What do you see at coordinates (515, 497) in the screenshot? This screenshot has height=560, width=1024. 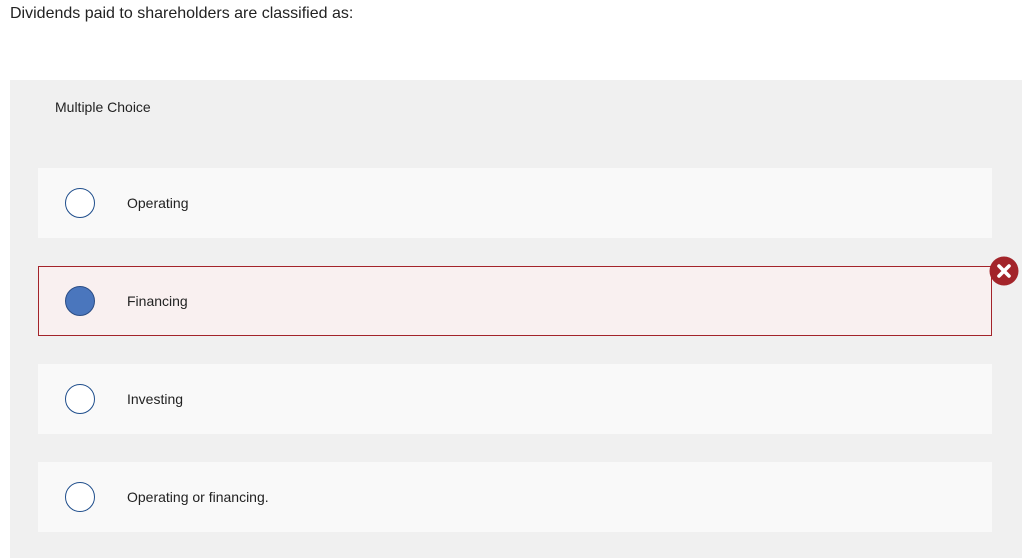 I see `answer-option-operating-or-financing: Operating or financing.` at bounding box center [515, 497].